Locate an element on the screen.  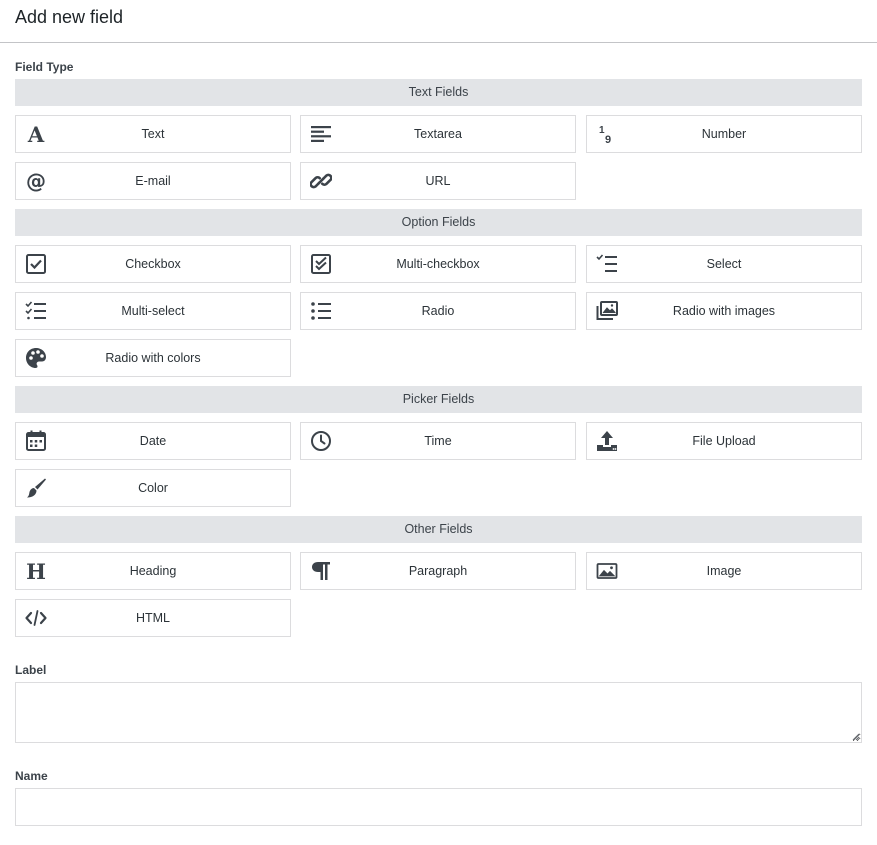
field-type-number-button: 19 Number is located at coordinates (724, 134).